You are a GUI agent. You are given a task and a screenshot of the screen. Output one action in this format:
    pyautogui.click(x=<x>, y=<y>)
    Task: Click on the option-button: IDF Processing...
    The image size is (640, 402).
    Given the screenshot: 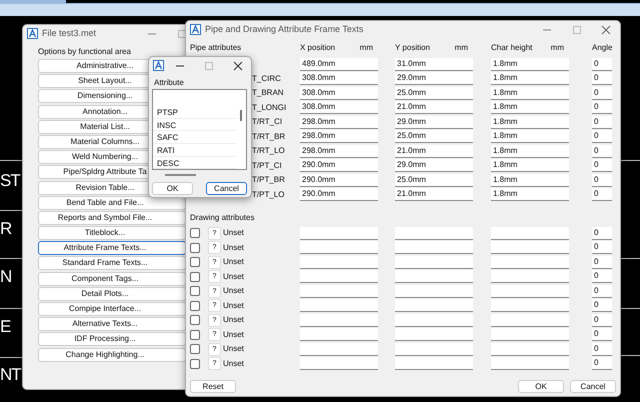 What is the action you would take?
    pyautogui.click(x=112, y=339)
    